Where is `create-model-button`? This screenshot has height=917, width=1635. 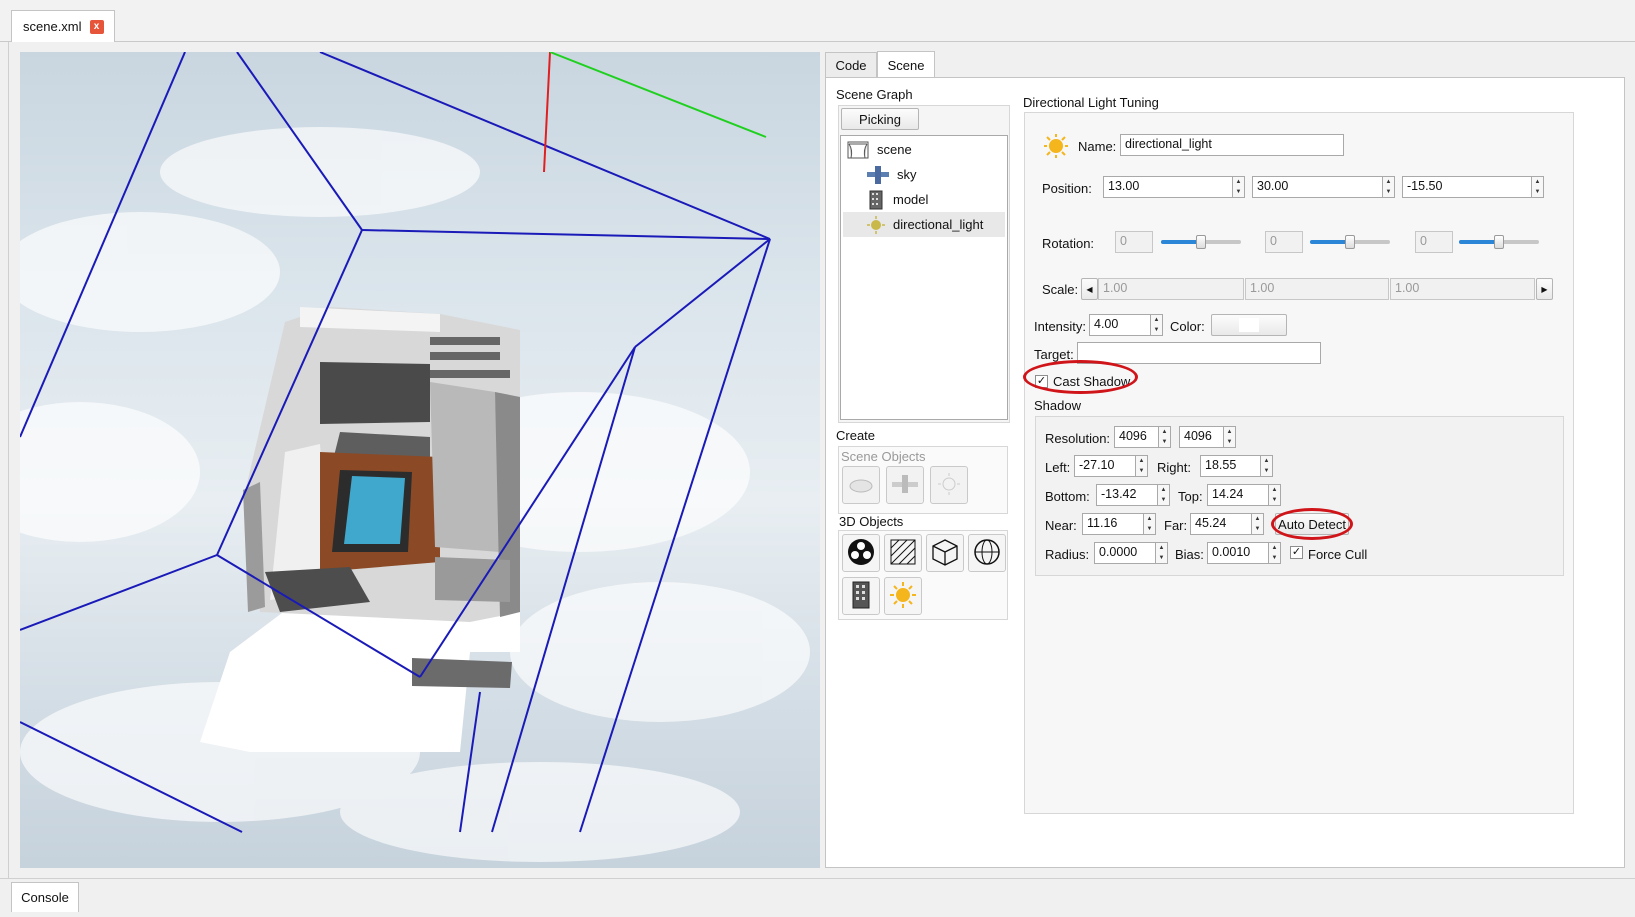
create-model-button is located at coordinates (861, 596).